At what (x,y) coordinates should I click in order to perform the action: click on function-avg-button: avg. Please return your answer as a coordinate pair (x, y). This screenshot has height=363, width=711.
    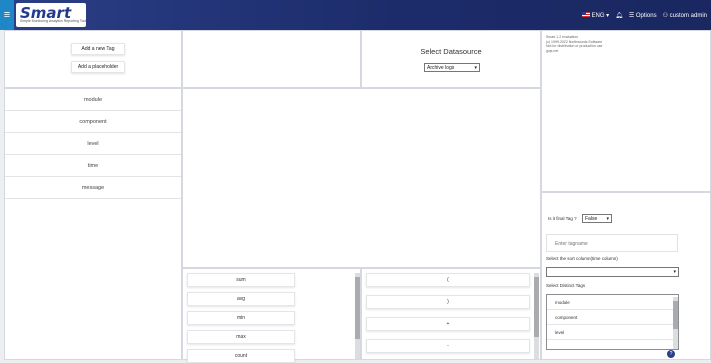
    Looking at the image, I should click on (241, 299).